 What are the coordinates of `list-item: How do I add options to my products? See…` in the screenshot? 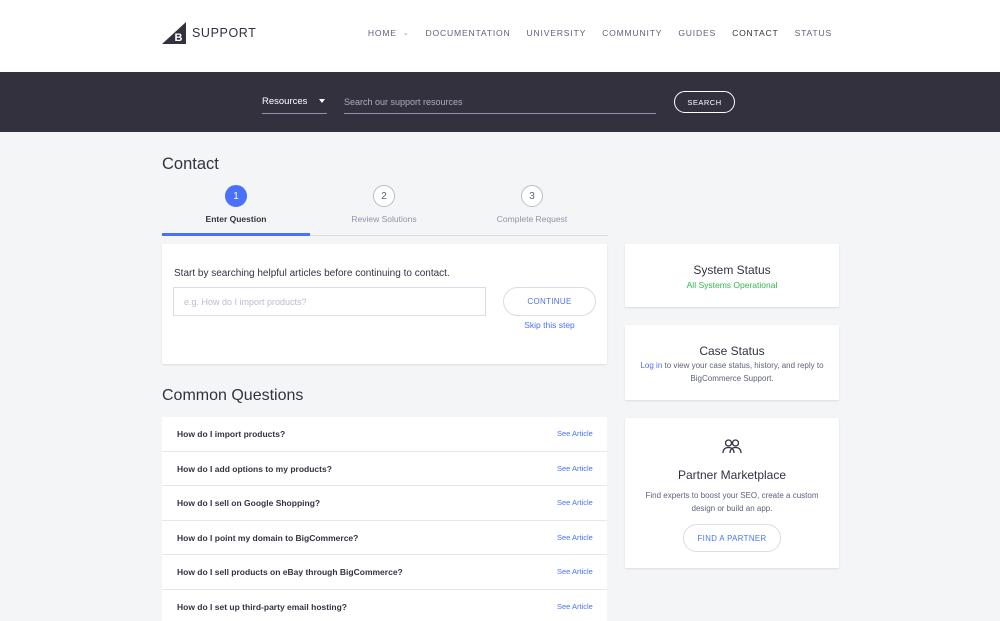 It's located at (384, 468).